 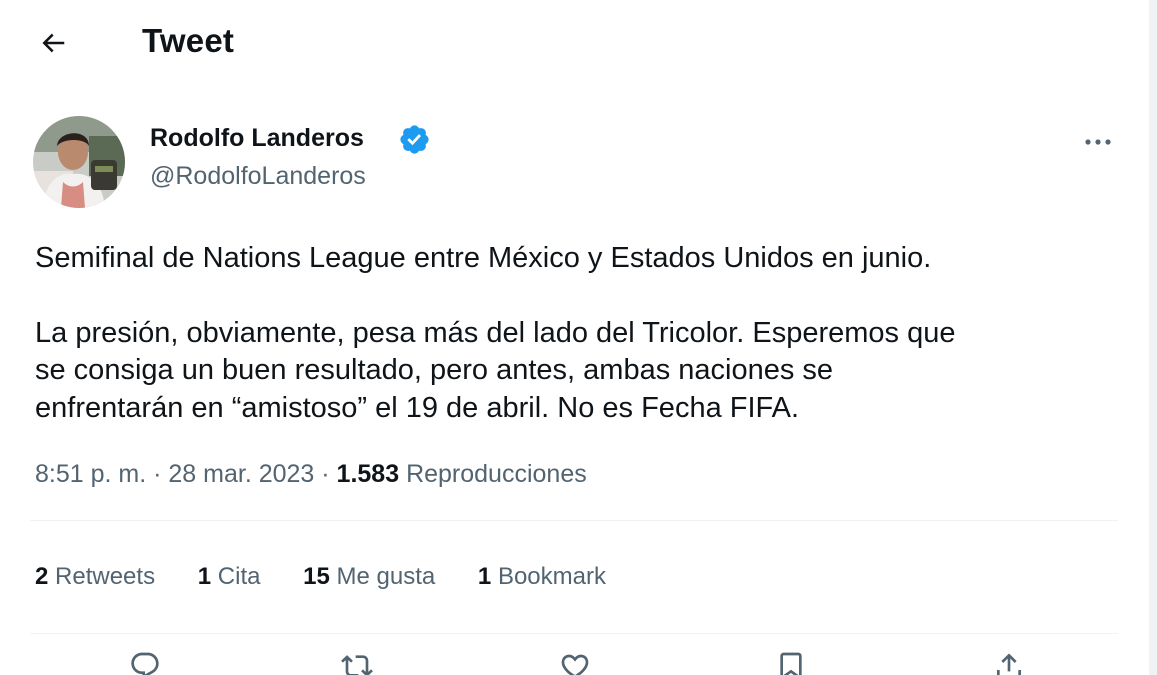 I want to click on quotes-label: Cita, so click(x=239, y=576).